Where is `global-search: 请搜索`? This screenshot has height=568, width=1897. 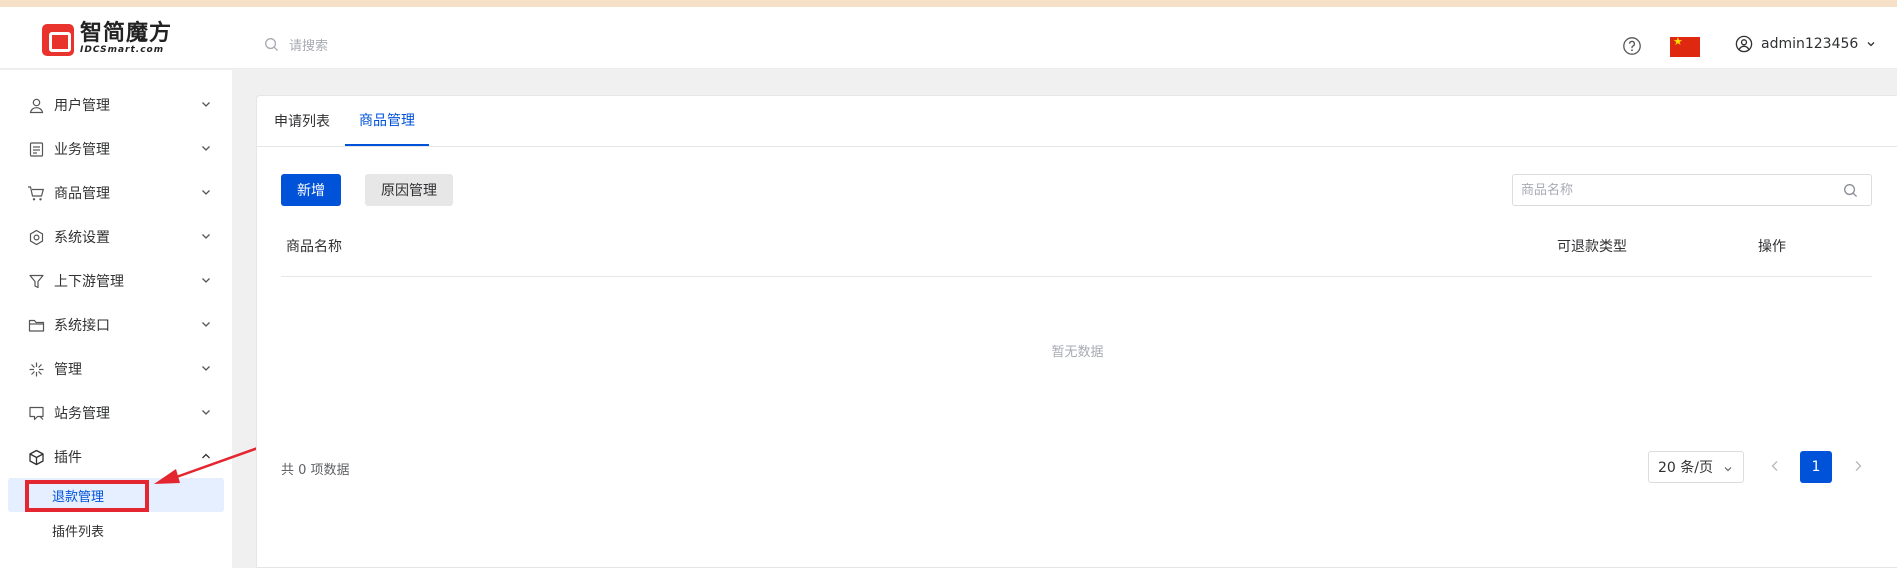
global-search: 请搜索 is located at coordinates (296, 44).